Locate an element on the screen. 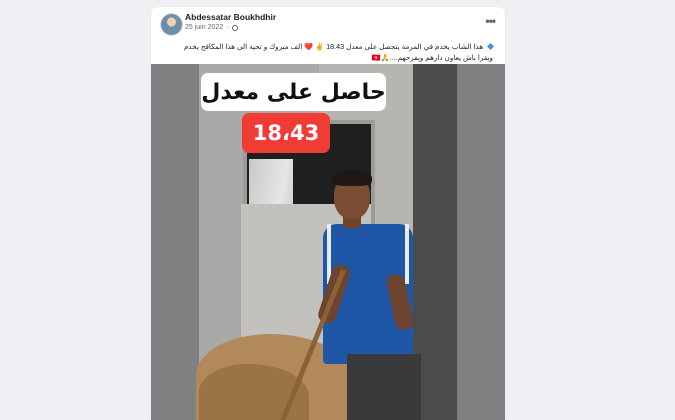  post-date: 25 juin 2022 is located at coordinates (204, 27).